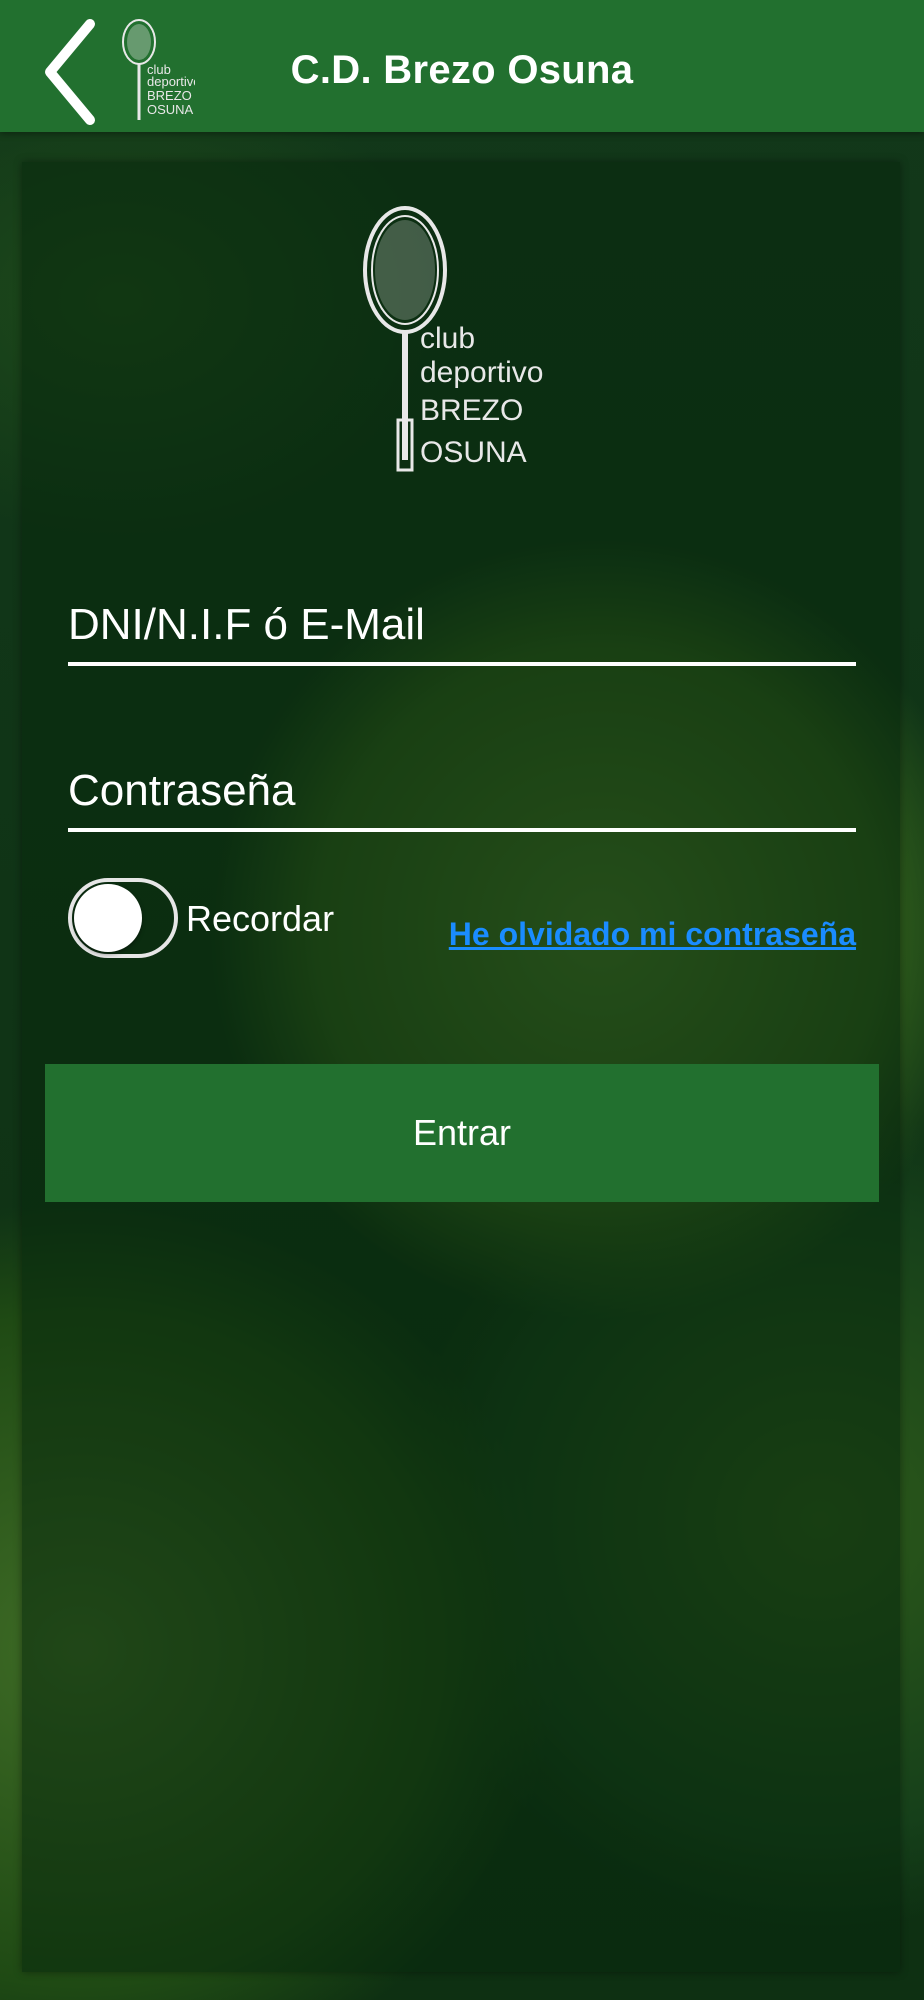 The image size is (924, 2000). I want to click on remember-toggle, so click(123, 918).